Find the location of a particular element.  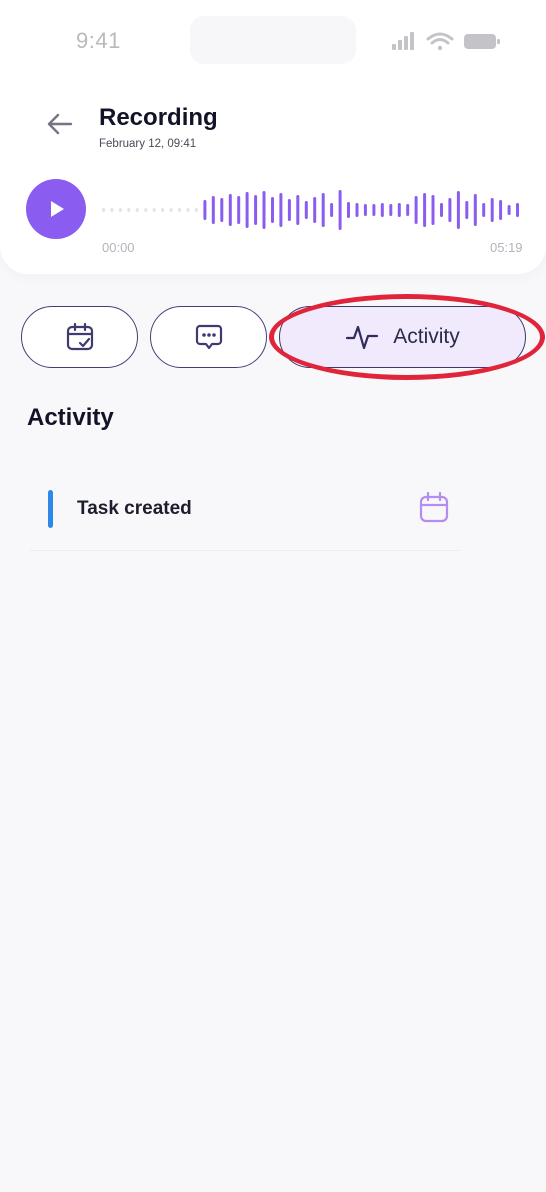

tab-chat is located at coordinates (208, 337).